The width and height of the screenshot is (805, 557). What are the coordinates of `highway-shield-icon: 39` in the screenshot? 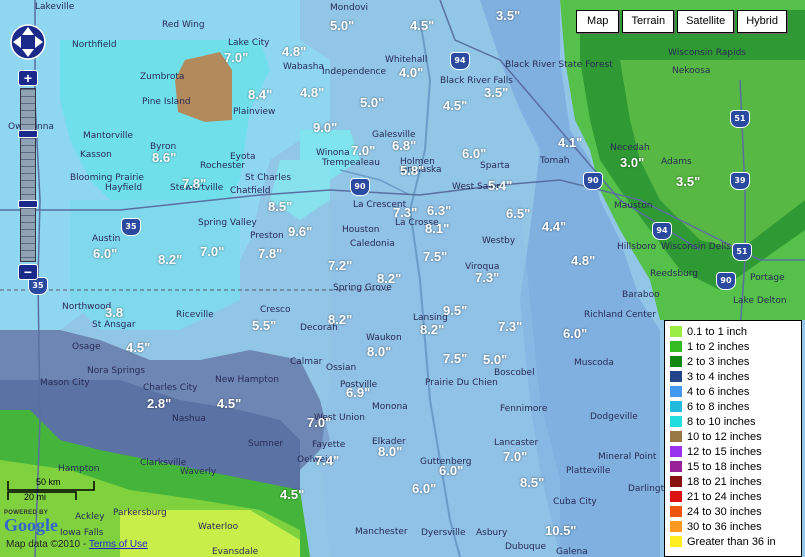 It's located at (740, 181).